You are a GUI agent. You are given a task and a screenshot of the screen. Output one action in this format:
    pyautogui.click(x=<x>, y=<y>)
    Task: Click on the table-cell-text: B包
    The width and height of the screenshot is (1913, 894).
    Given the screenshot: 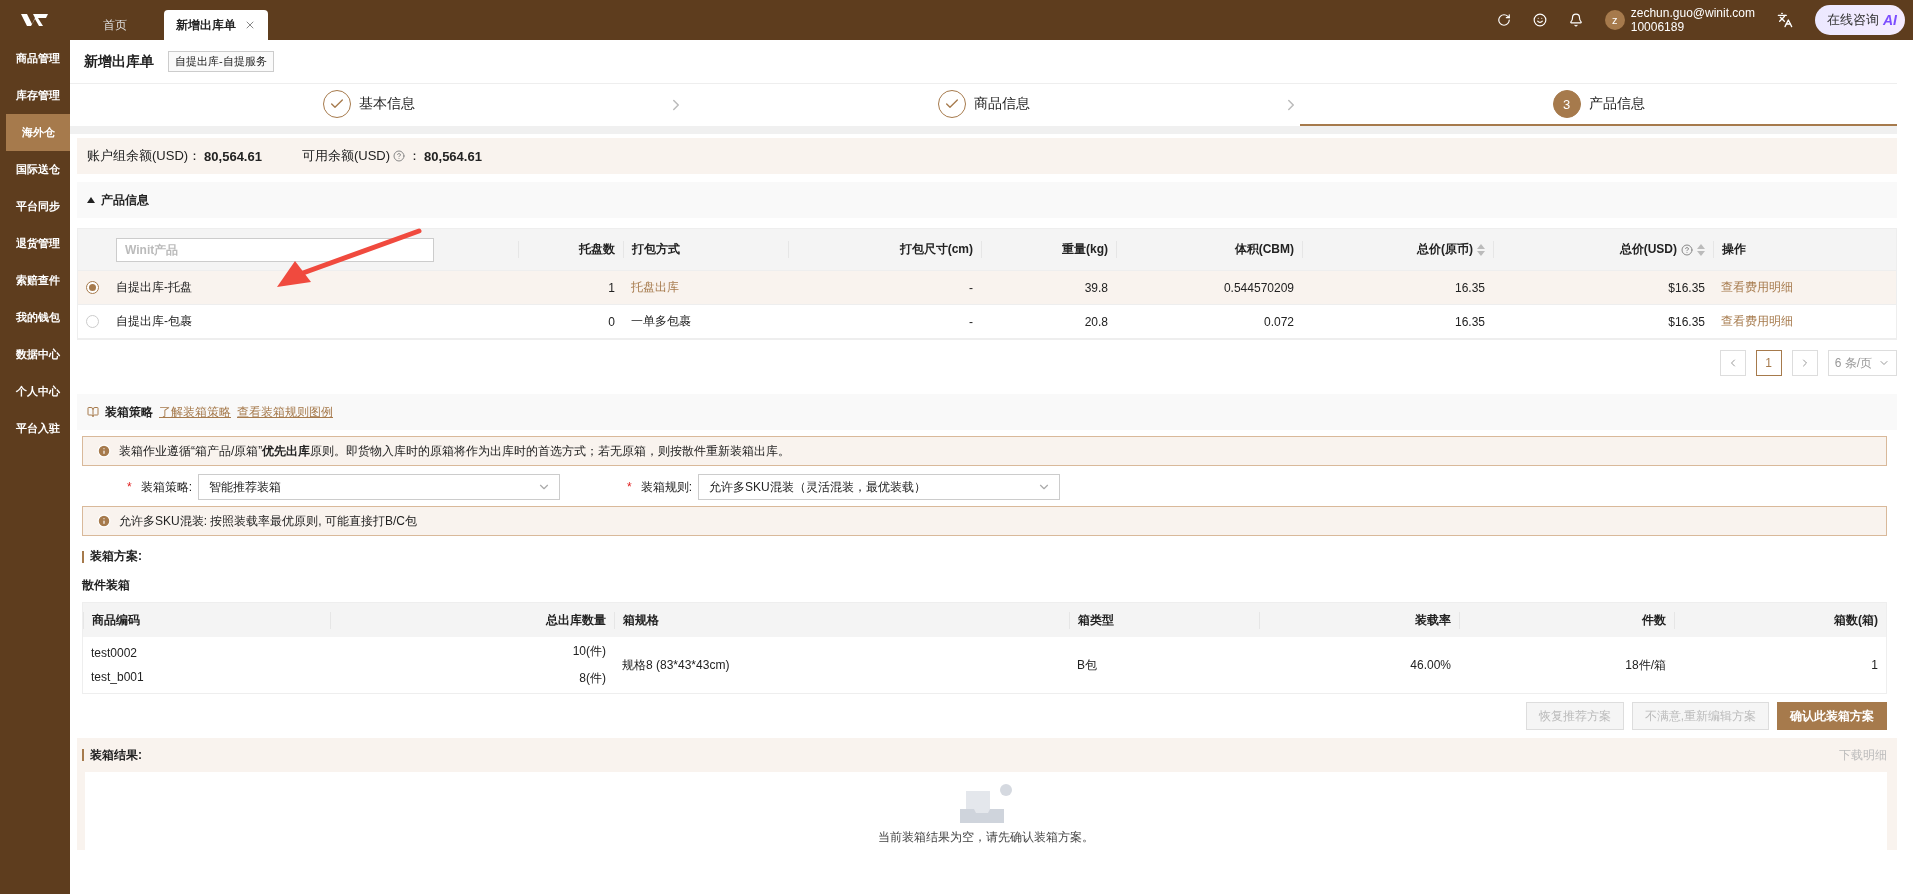 What is the action you would take?
    pyautogui.click(x=1087, y=665)
    